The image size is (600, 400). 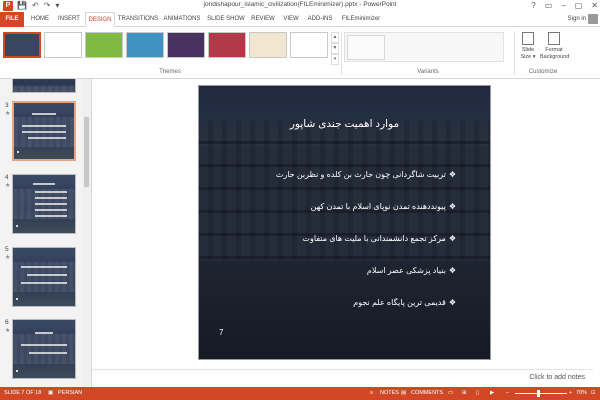 What do you see at coordinates (554, 38) in the screenshot?
I see `format-background-icon` at bounding box center [554, 38].